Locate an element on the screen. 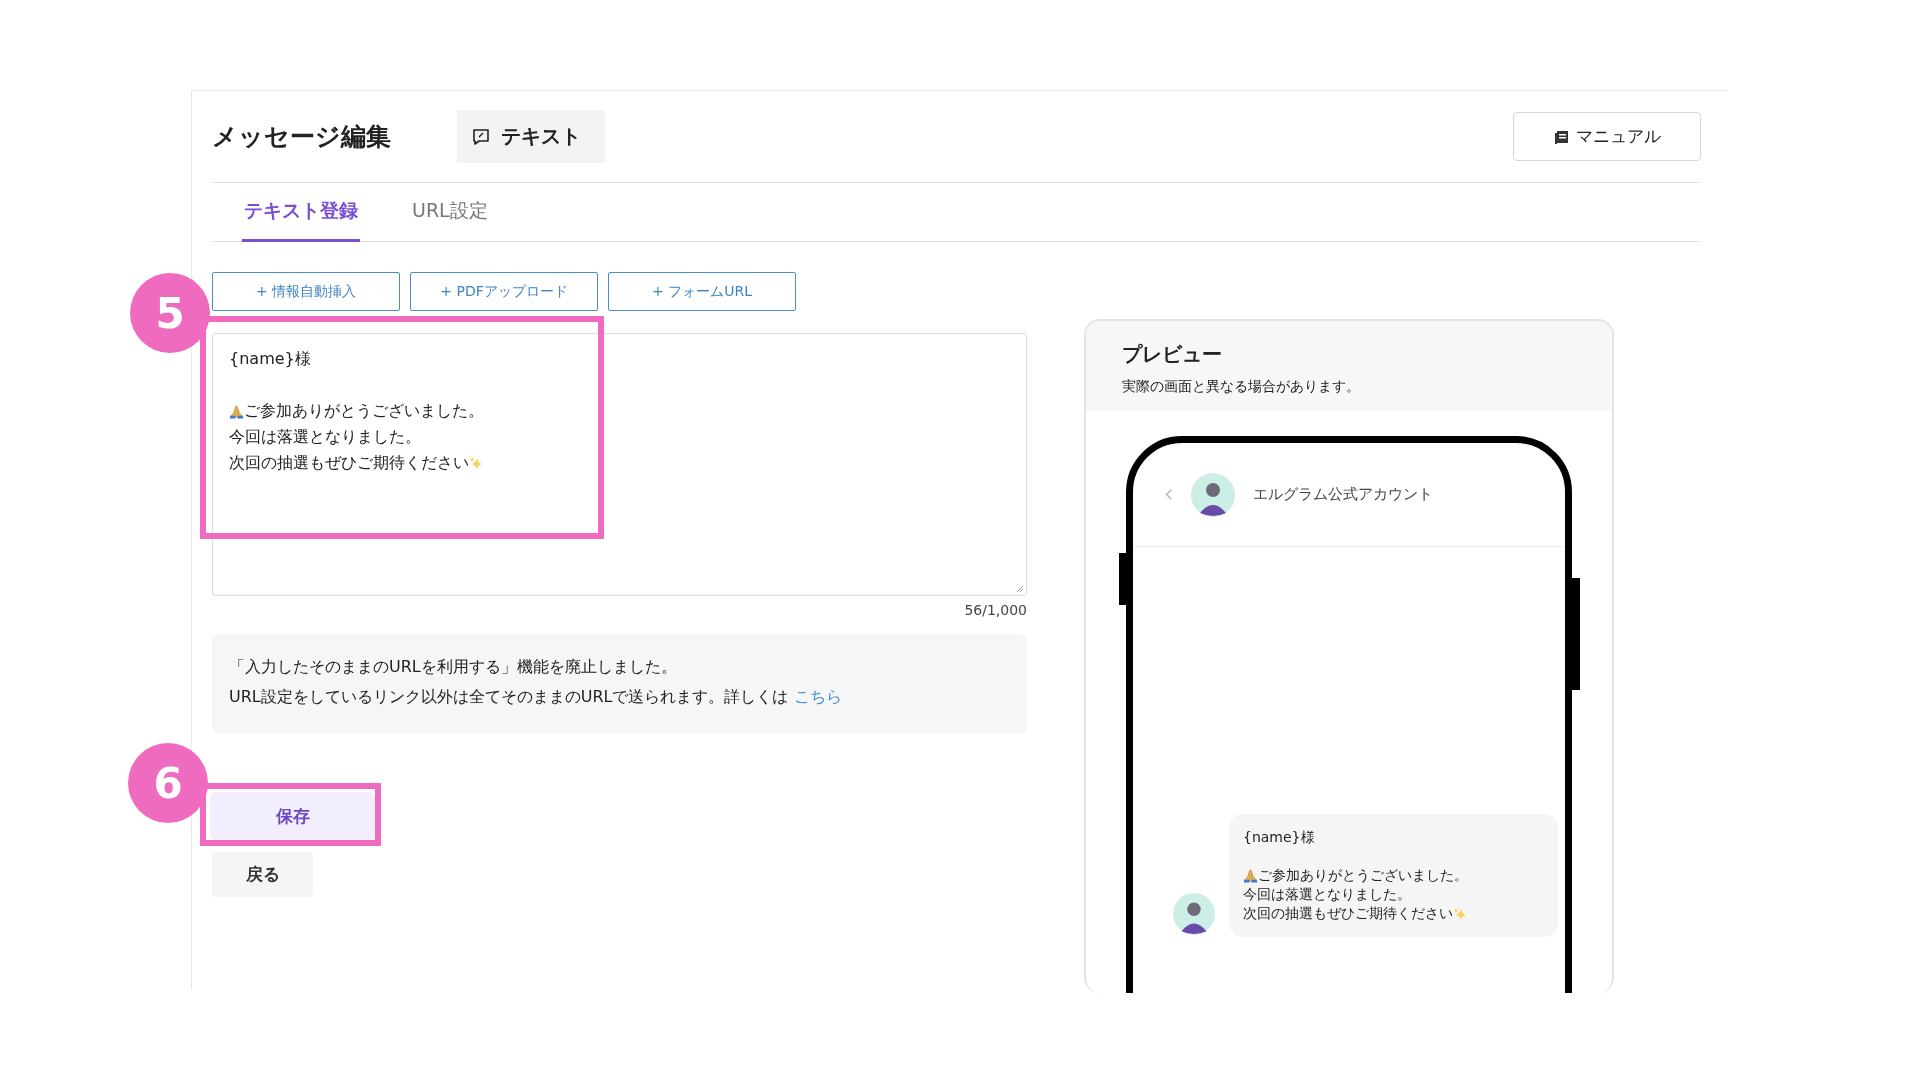 This screenshot has height=1080, width=1920. book-icon is located at coordinates (1561, 136).